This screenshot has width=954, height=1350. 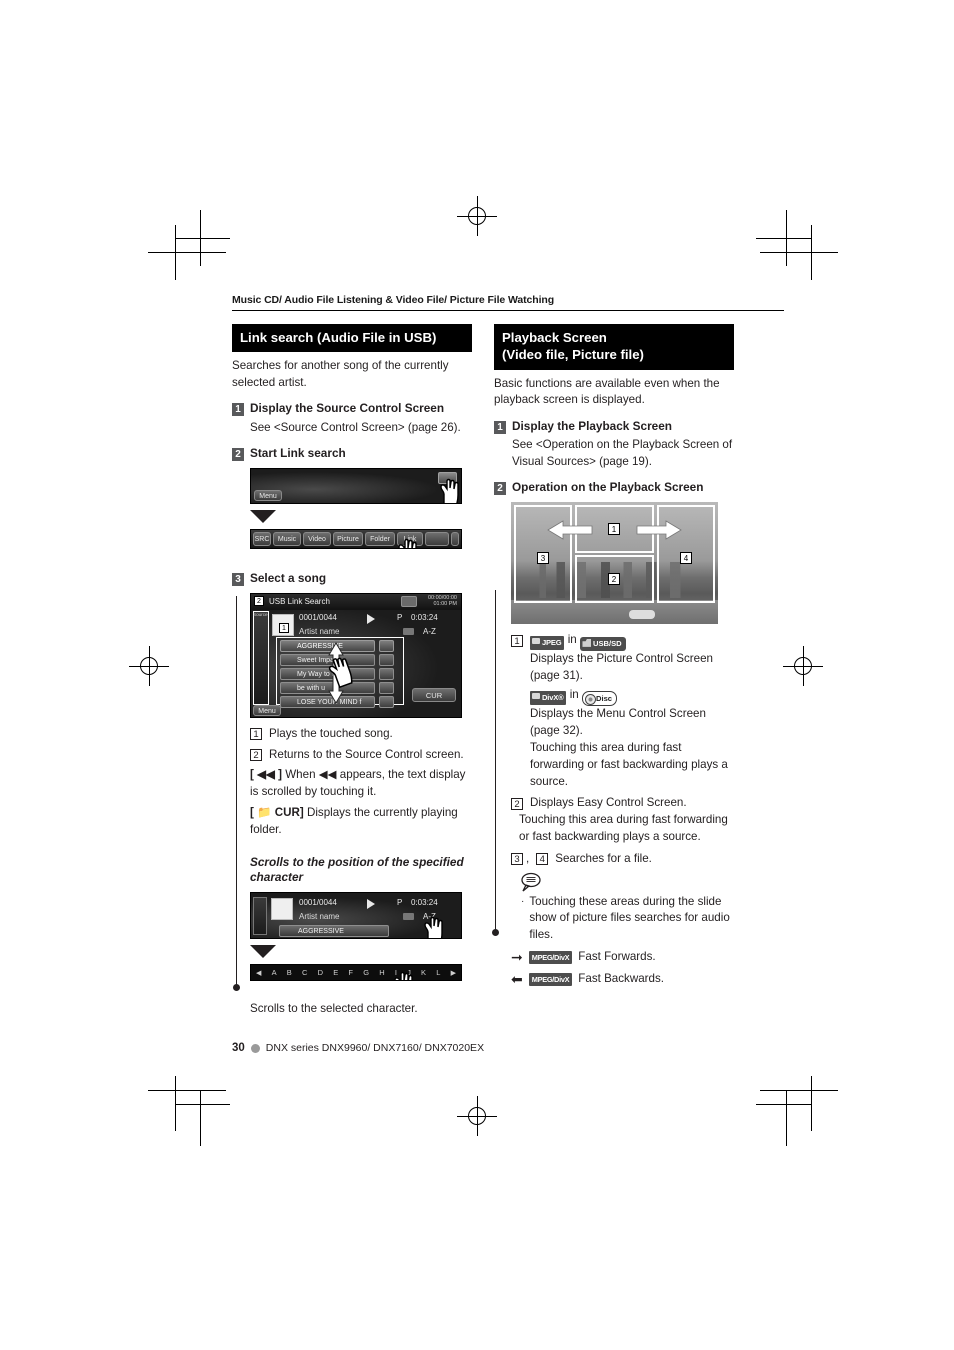 I want to click on left-arrow-icon: ⬅, so click(x=517, y=979).